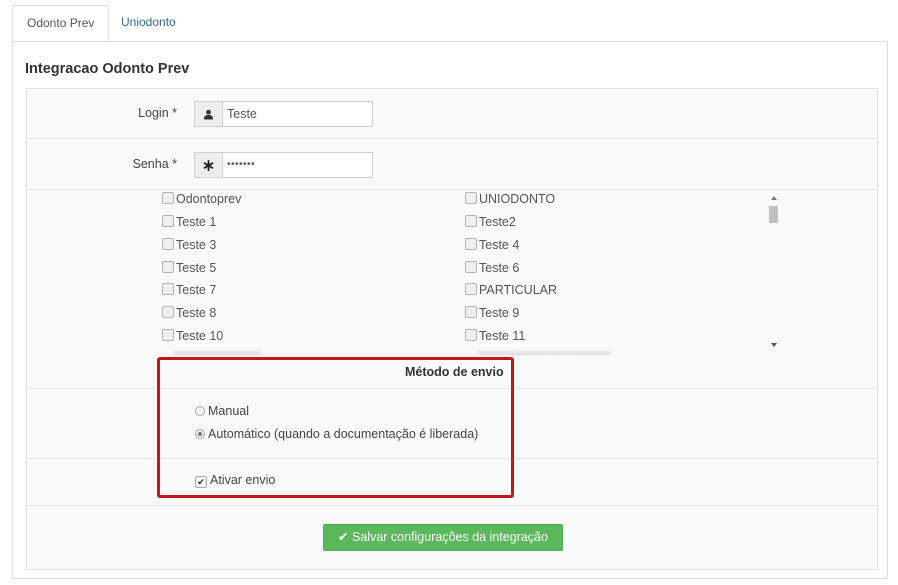 This screenshot has width=898, height=585. I want to click on list-scrollbar, so click(773, 273).